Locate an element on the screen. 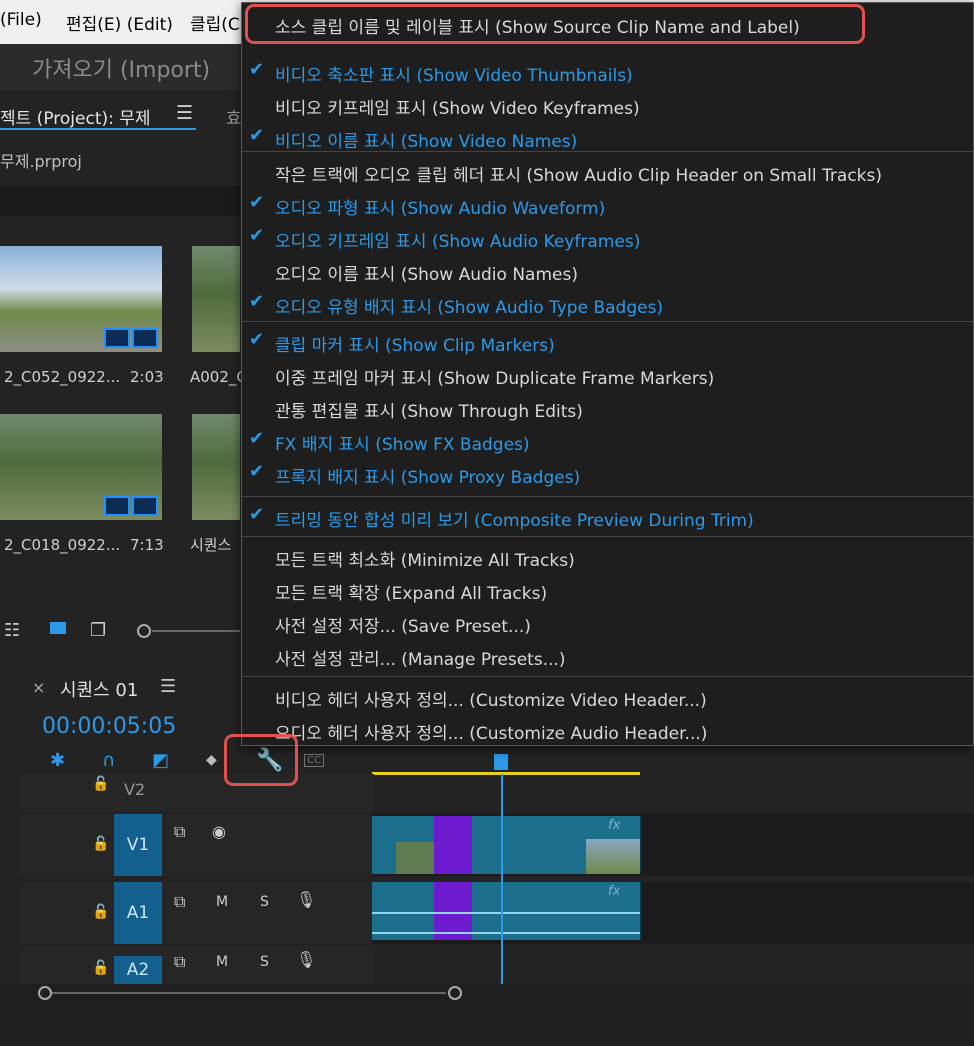 This screenshot has width=974, height=1046. scroll-handle-right is located at coordinates (455, 993).